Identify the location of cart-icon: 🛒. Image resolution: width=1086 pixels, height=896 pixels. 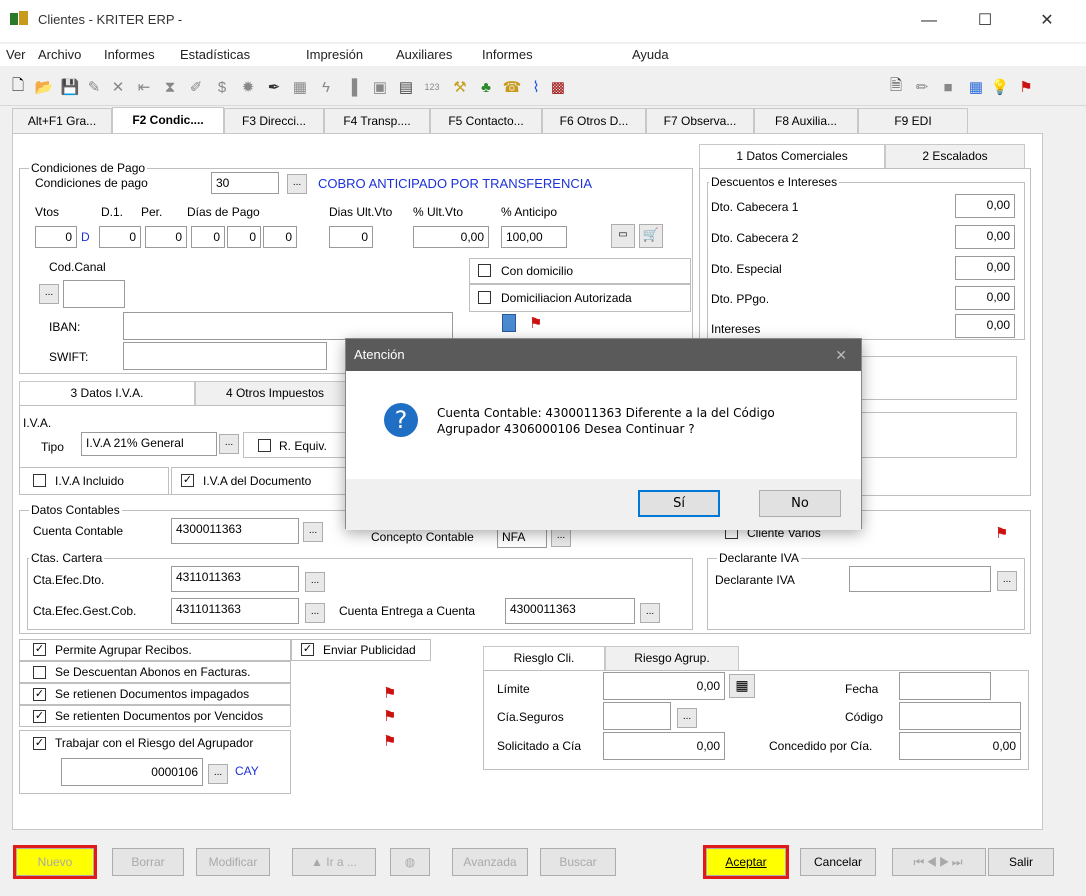
(651, 236).